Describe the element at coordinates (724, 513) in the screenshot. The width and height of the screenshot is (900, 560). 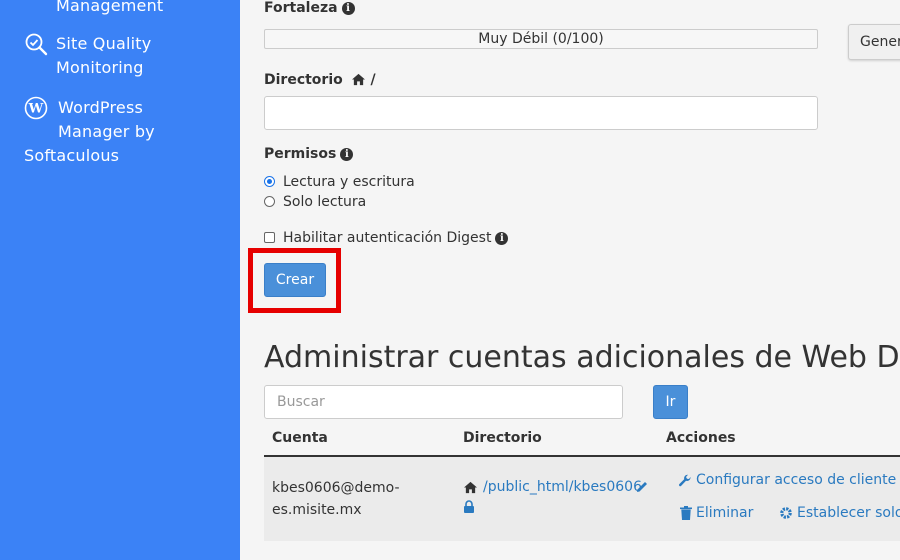
I see `delete-link: Eliminar` at that location.